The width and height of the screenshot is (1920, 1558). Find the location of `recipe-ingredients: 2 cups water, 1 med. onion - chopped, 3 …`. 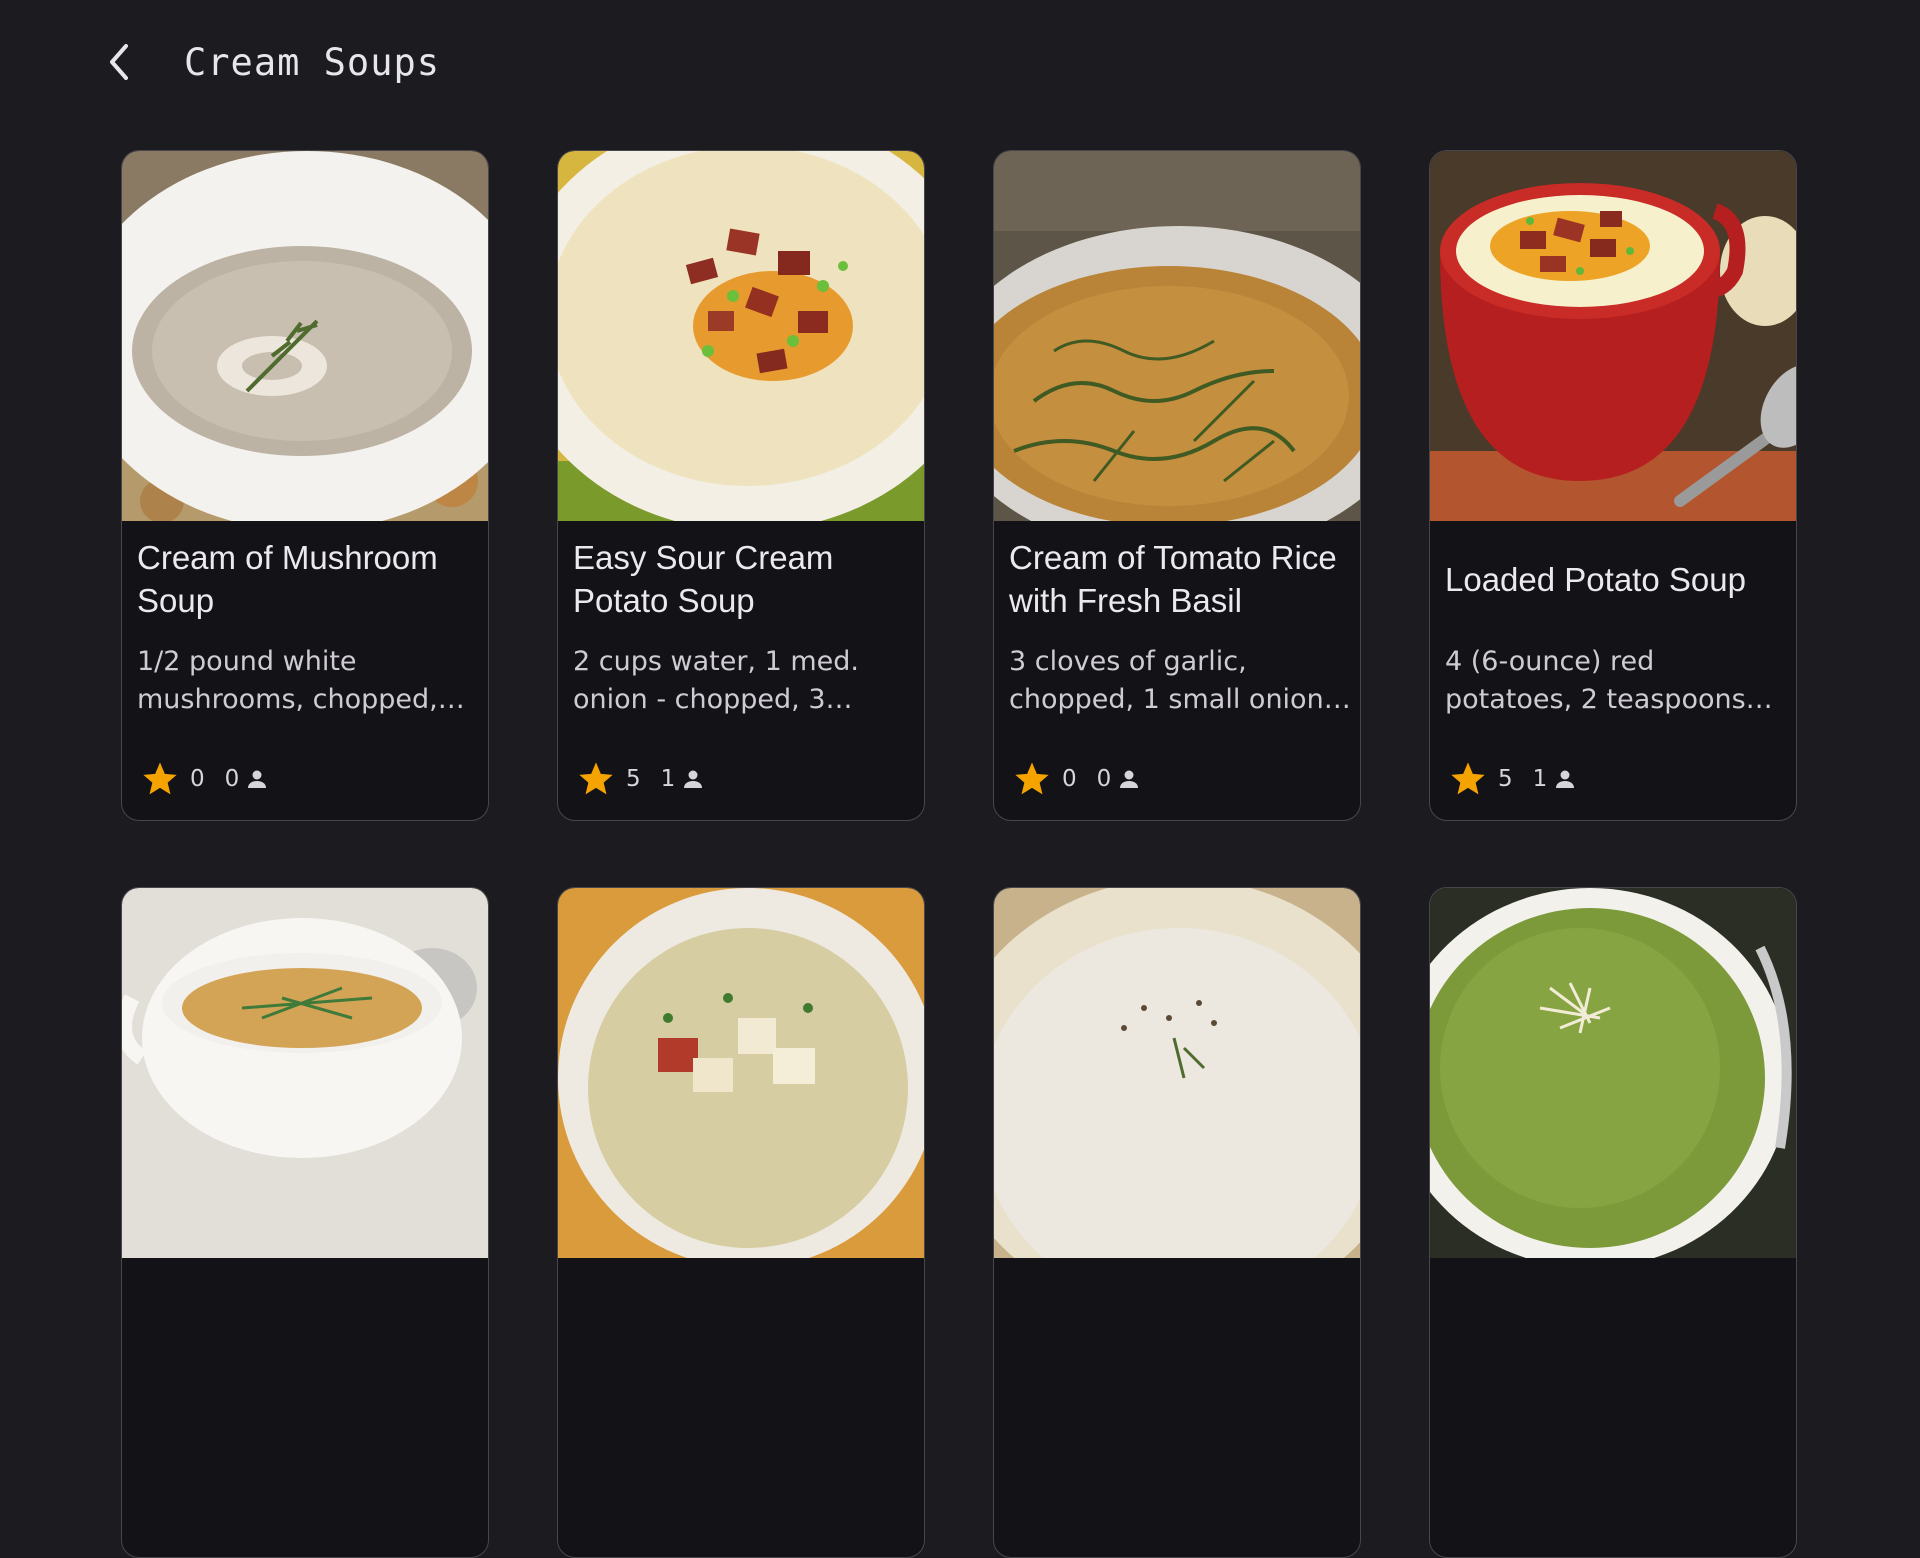

recipe-ingredients: 2 cups water, 1 med. onion - chopped, 3 … is located at coordinates (716, 680).